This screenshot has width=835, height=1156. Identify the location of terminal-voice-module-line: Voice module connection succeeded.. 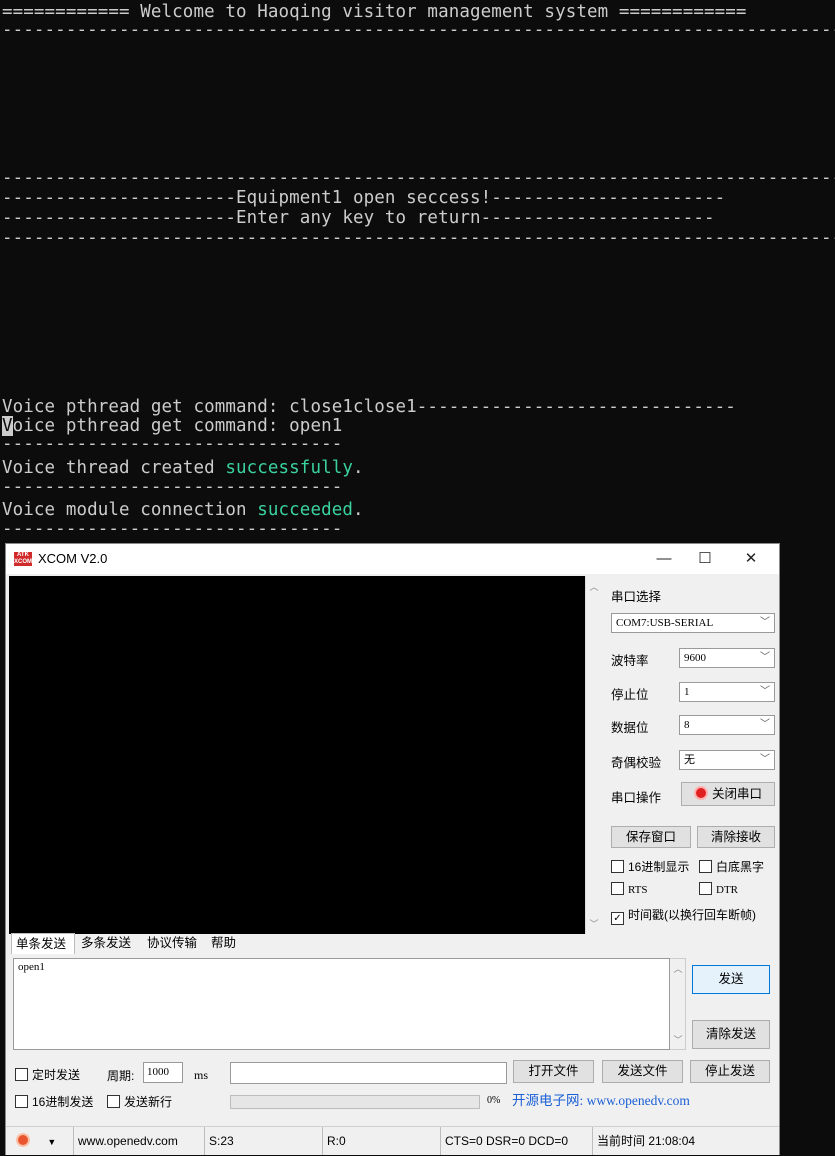
(183, 510).